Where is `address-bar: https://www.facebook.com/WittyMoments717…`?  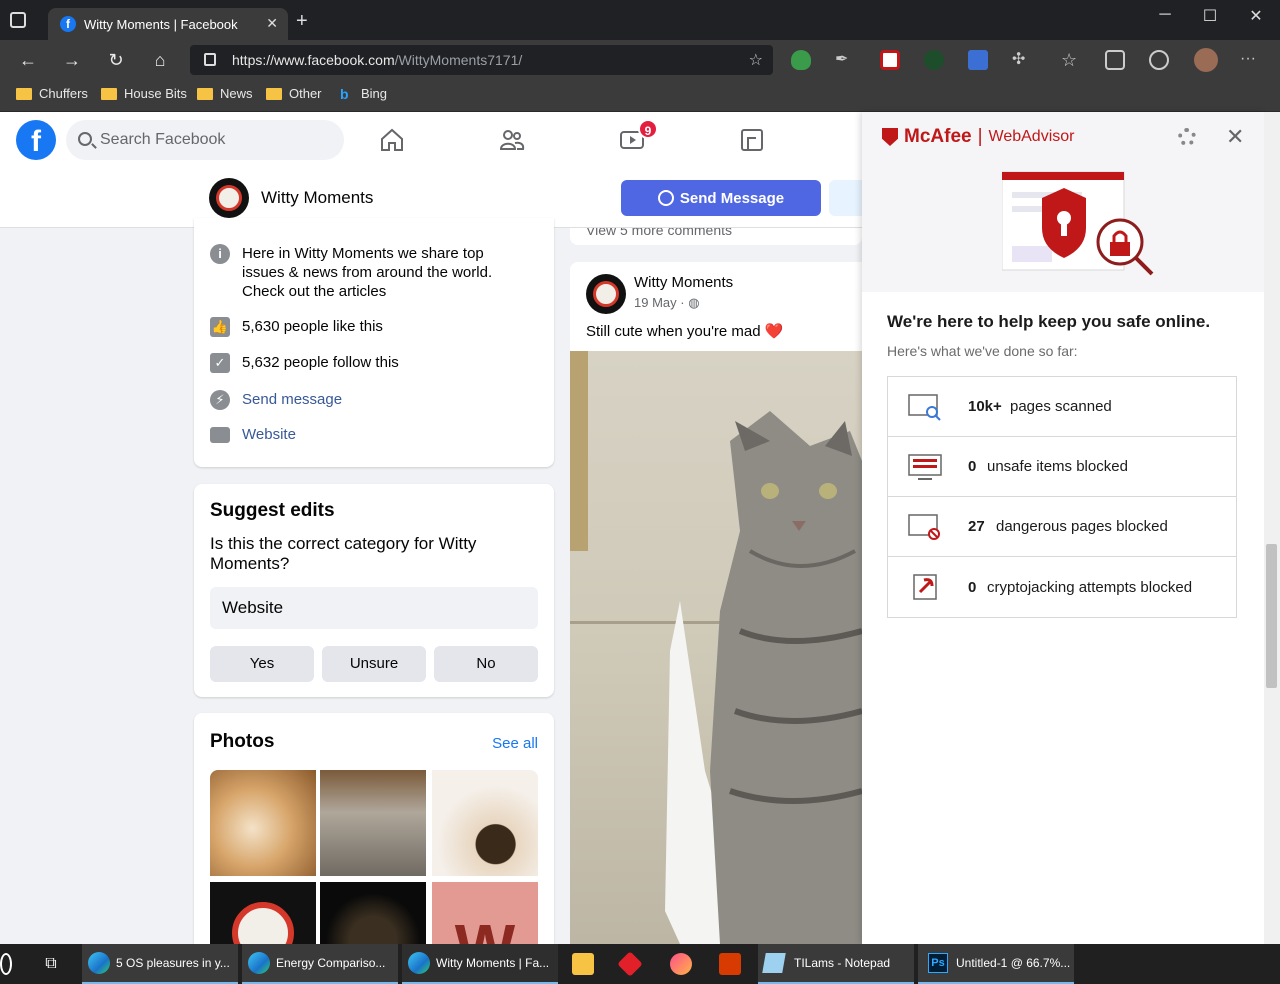
address-bar: https://www.facebook.com/WittyMoments717… is located at coordinates (481, 60).